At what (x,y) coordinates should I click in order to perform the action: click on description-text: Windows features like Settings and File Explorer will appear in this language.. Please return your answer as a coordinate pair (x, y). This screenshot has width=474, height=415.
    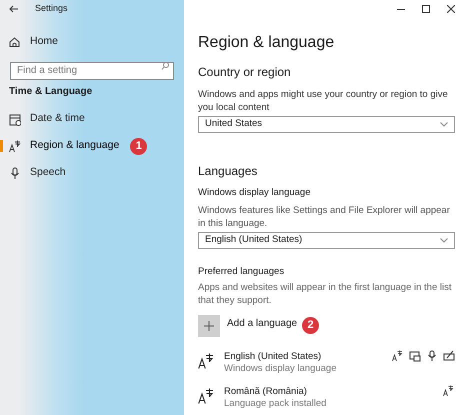
    Looking at the image, I should click on (324, 217).